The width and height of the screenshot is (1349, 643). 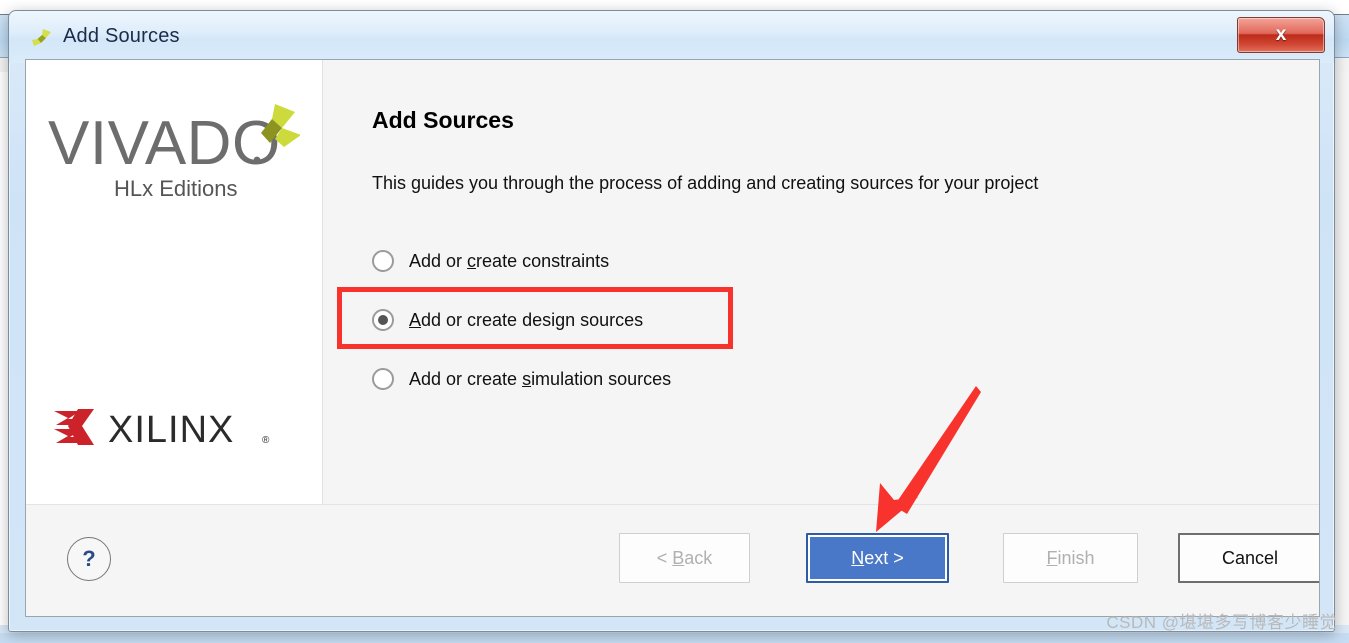 What do you see at coordinates (466, 378) in the screenshot?
I see `radio-label-prefix: Add or create` at bounding box center [466, 378].